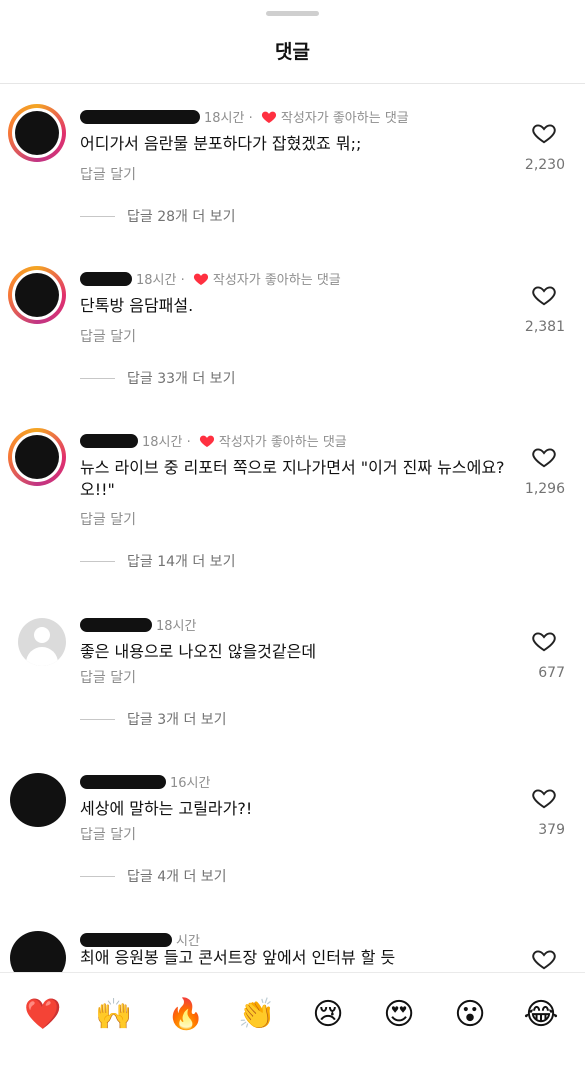  I want to click on more-replies-label: 답글 33개 더 보기, so click(181, 379).